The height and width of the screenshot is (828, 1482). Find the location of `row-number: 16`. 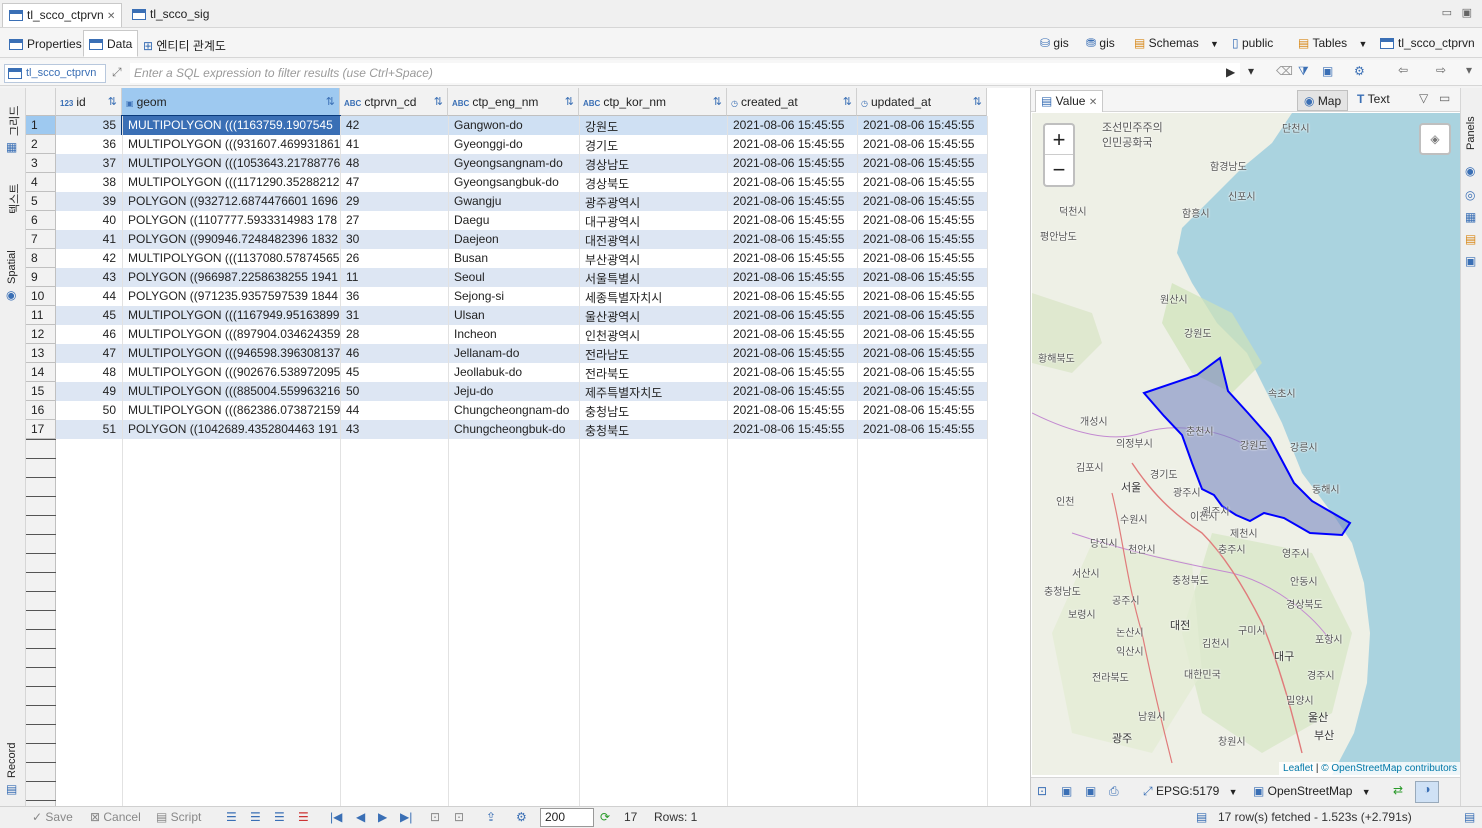

row-number: 16 is located at coordinates (41, 410).